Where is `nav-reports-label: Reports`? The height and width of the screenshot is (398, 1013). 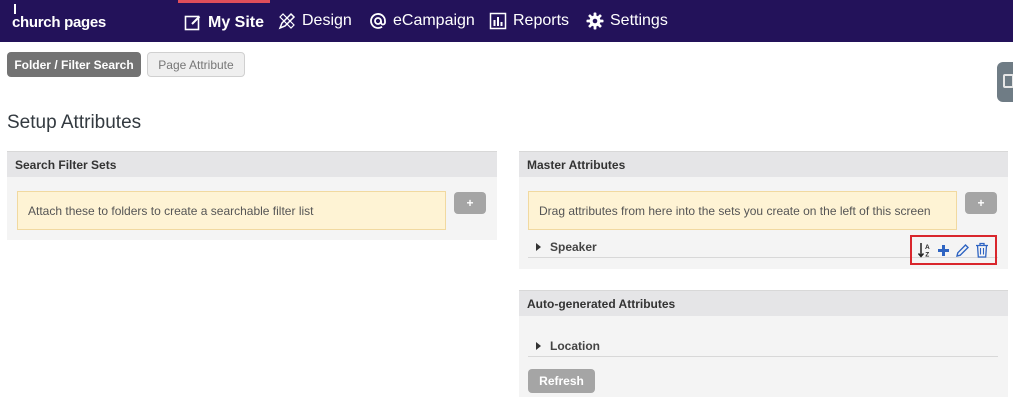 nav-reports-label: Reports is located at coordinates (541, 20).